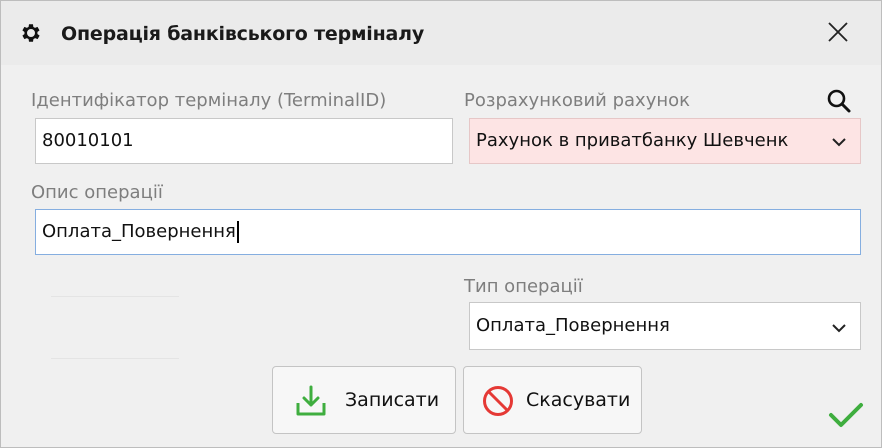 The image size is (882, 448). I want to click on operation-type-value: Оплата_Повернення, so click(573, 325).